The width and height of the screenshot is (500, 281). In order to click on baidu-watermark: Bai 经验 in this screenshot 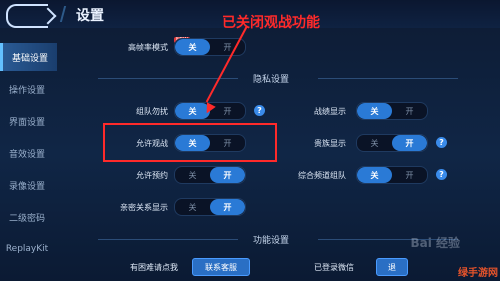, I will do `click(435, 243)`.